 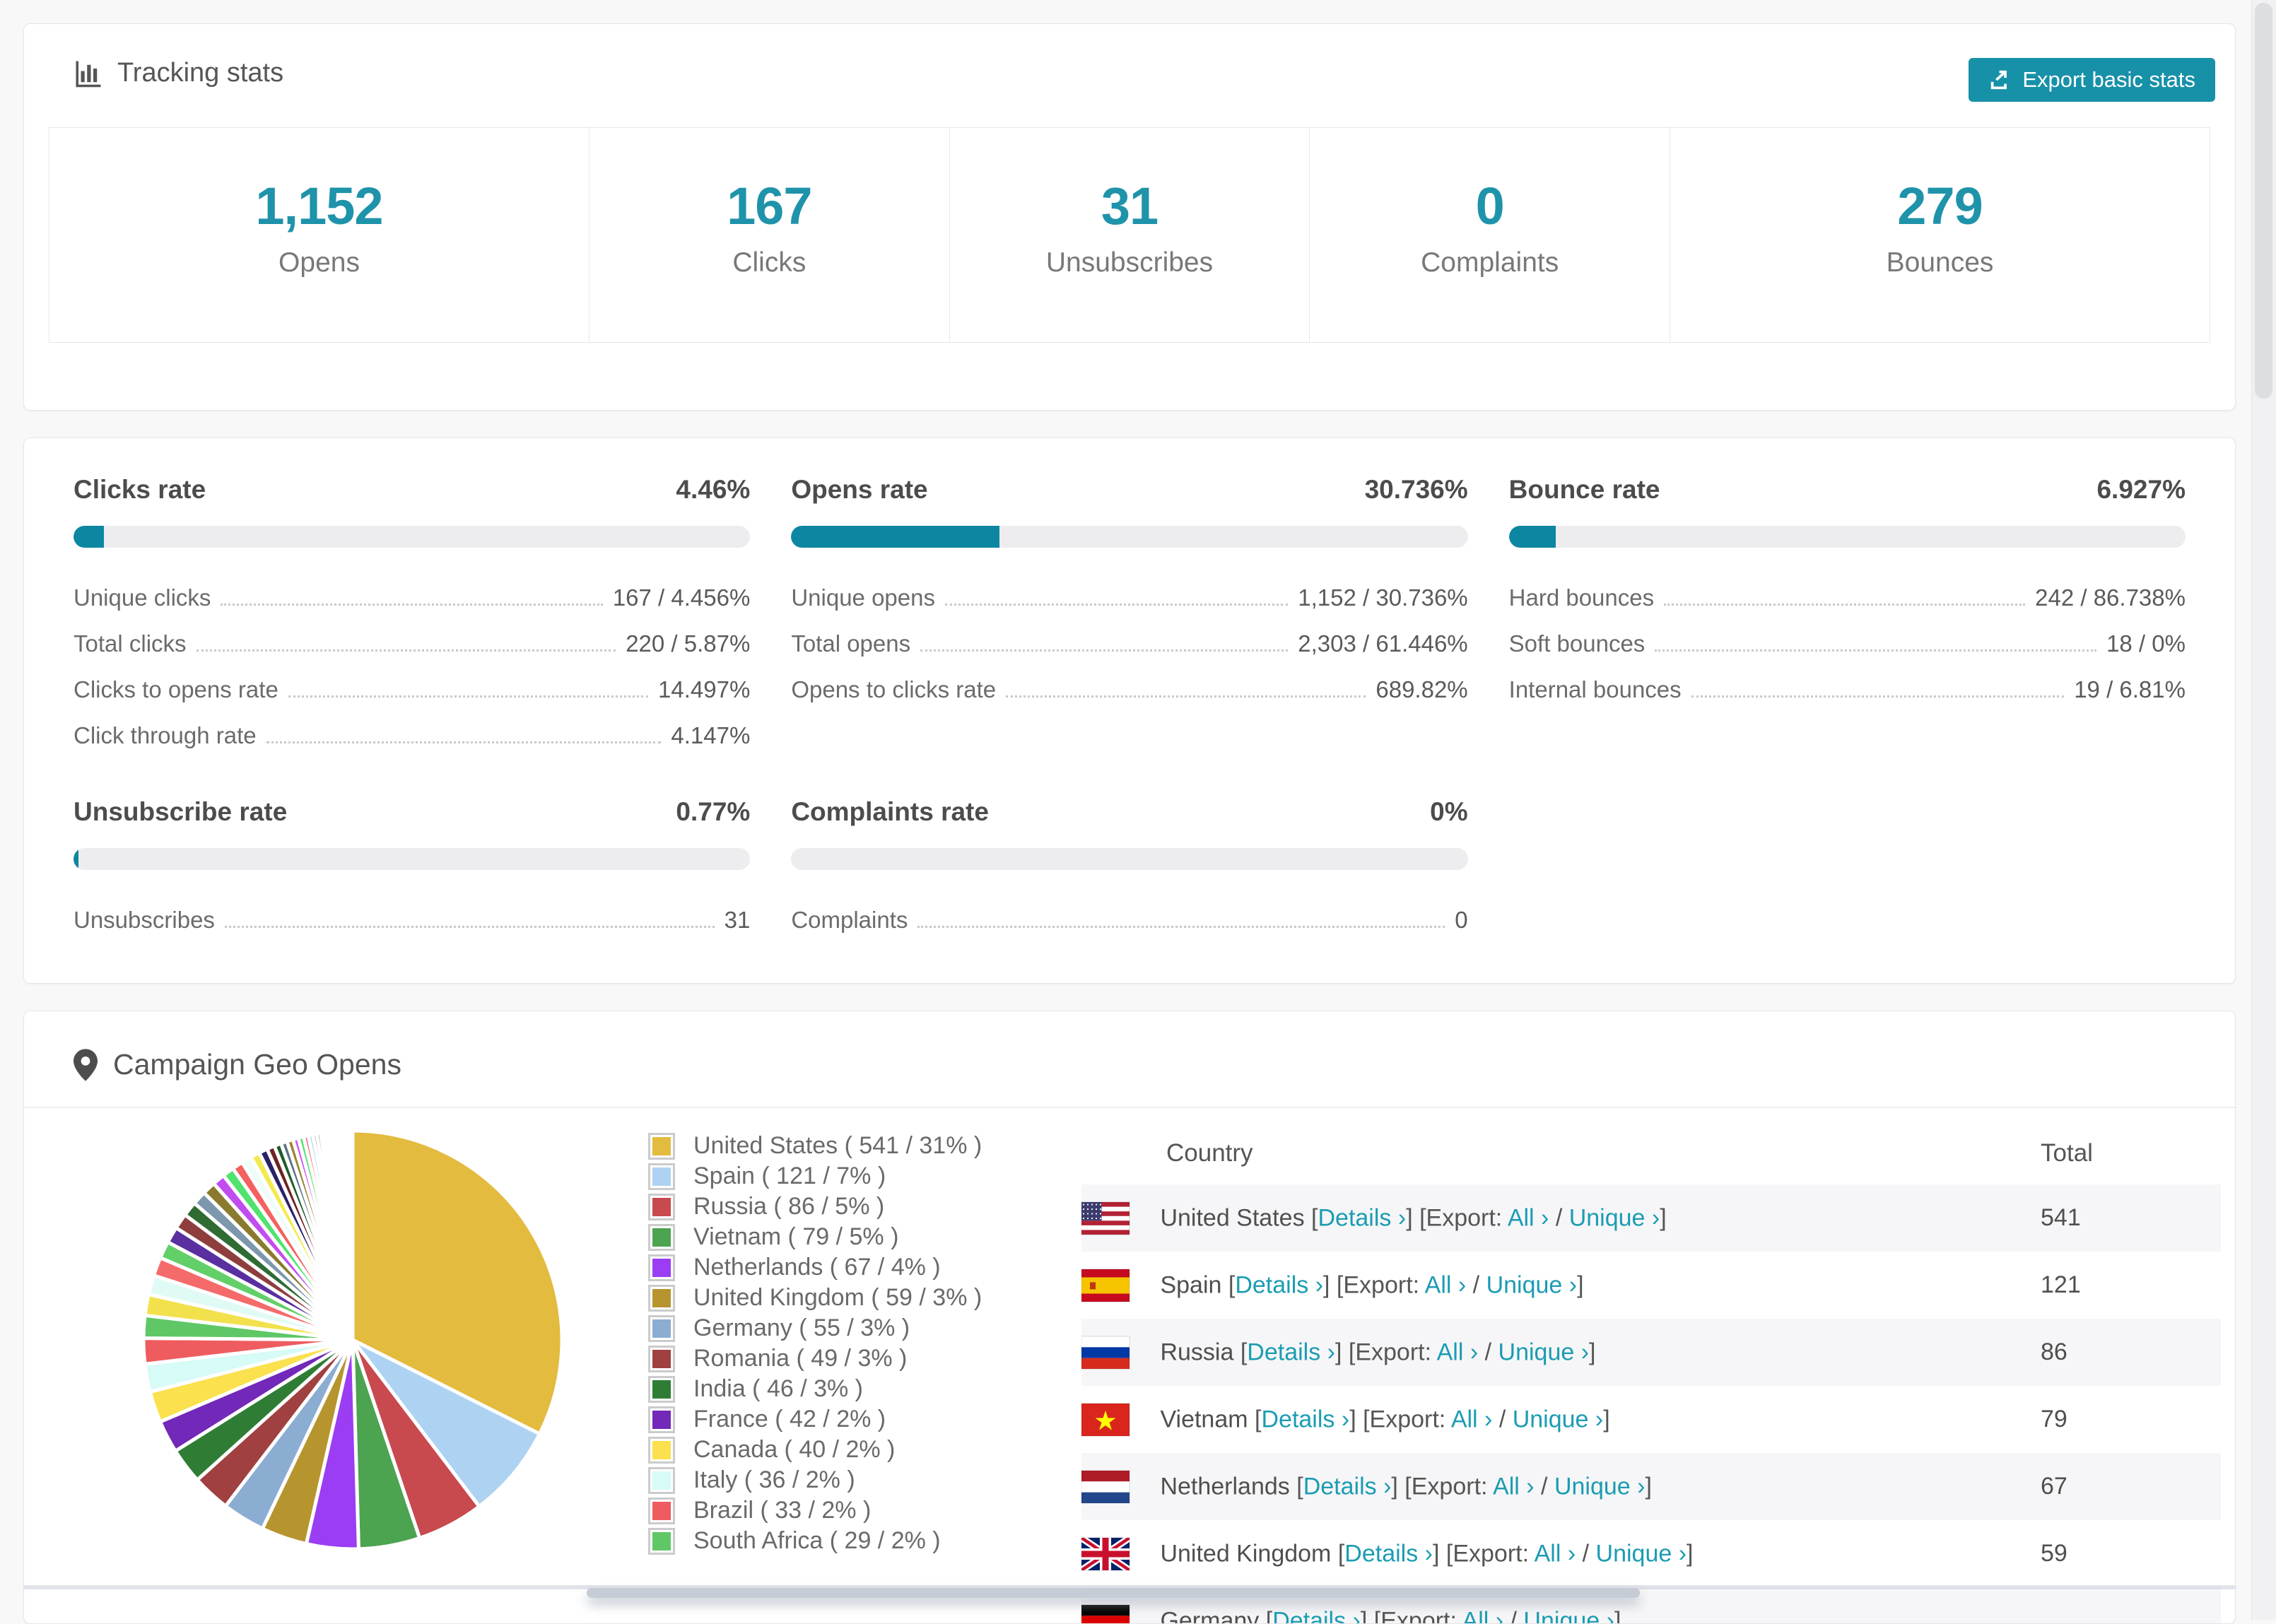 What do you see at coordinates (1130, 262) in the screenshot?
I see `stat-label: Unsubscribes` at bounding box center [1130, 262].